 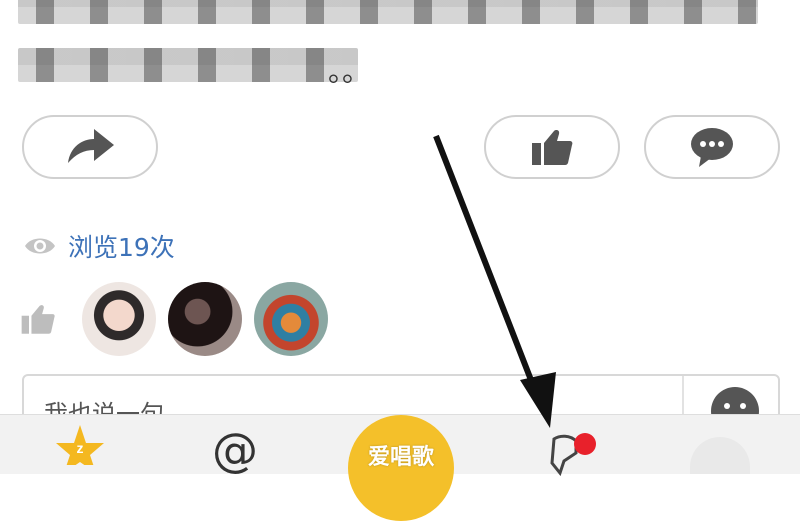 I want to click on liker-list, so click(x=180, y=319).